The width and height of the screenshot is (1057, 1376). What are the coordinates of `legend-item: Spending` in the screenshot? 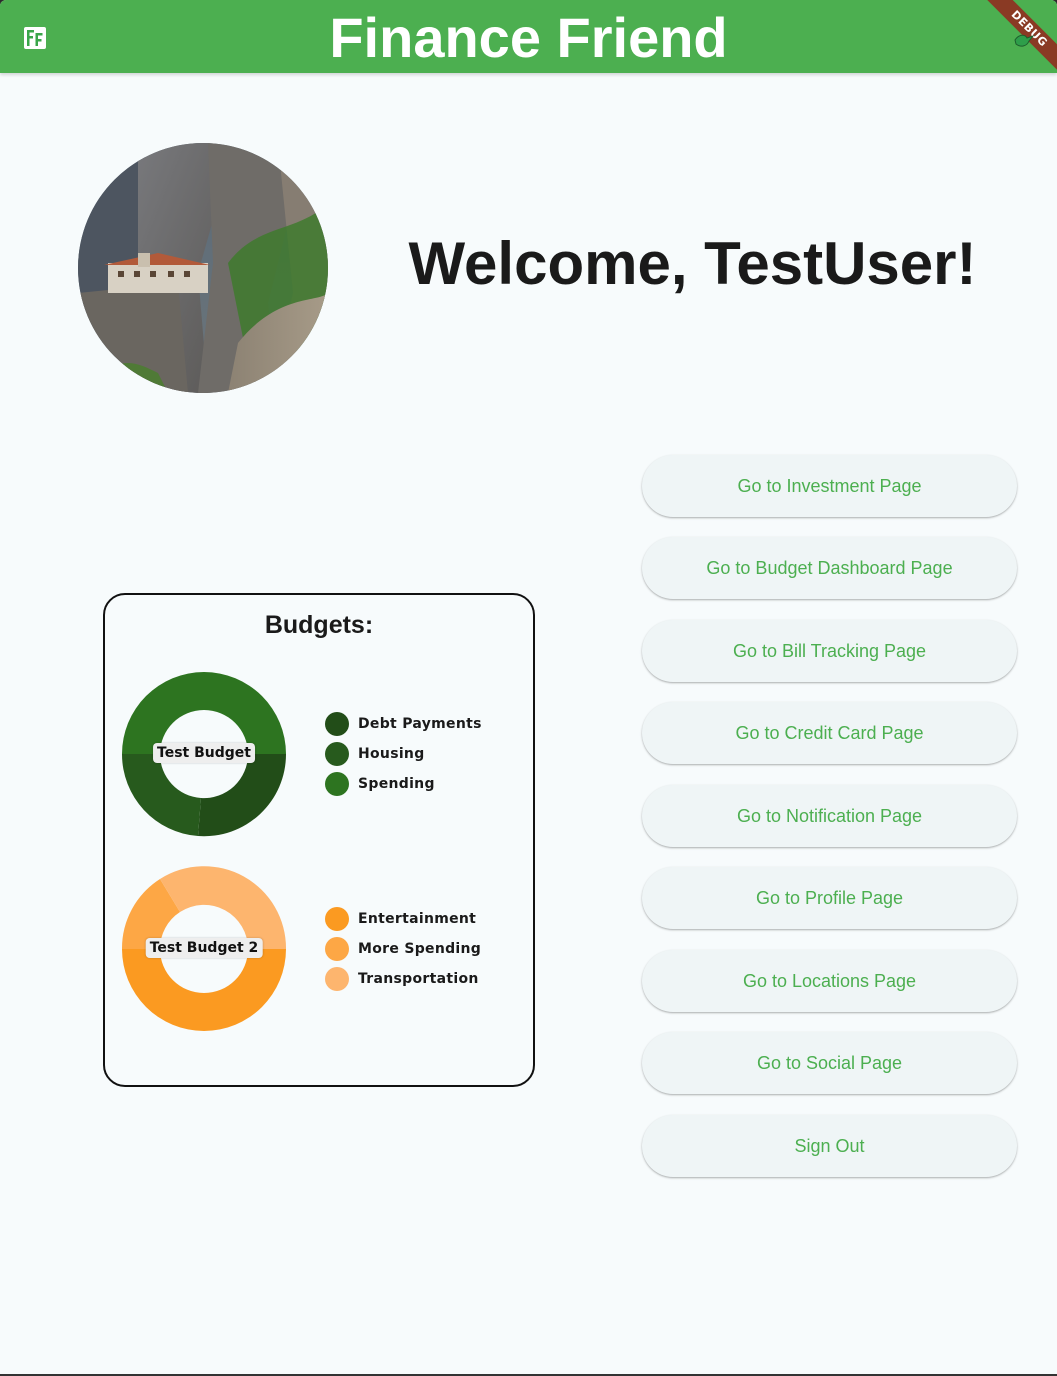 It's located at (403, 784).